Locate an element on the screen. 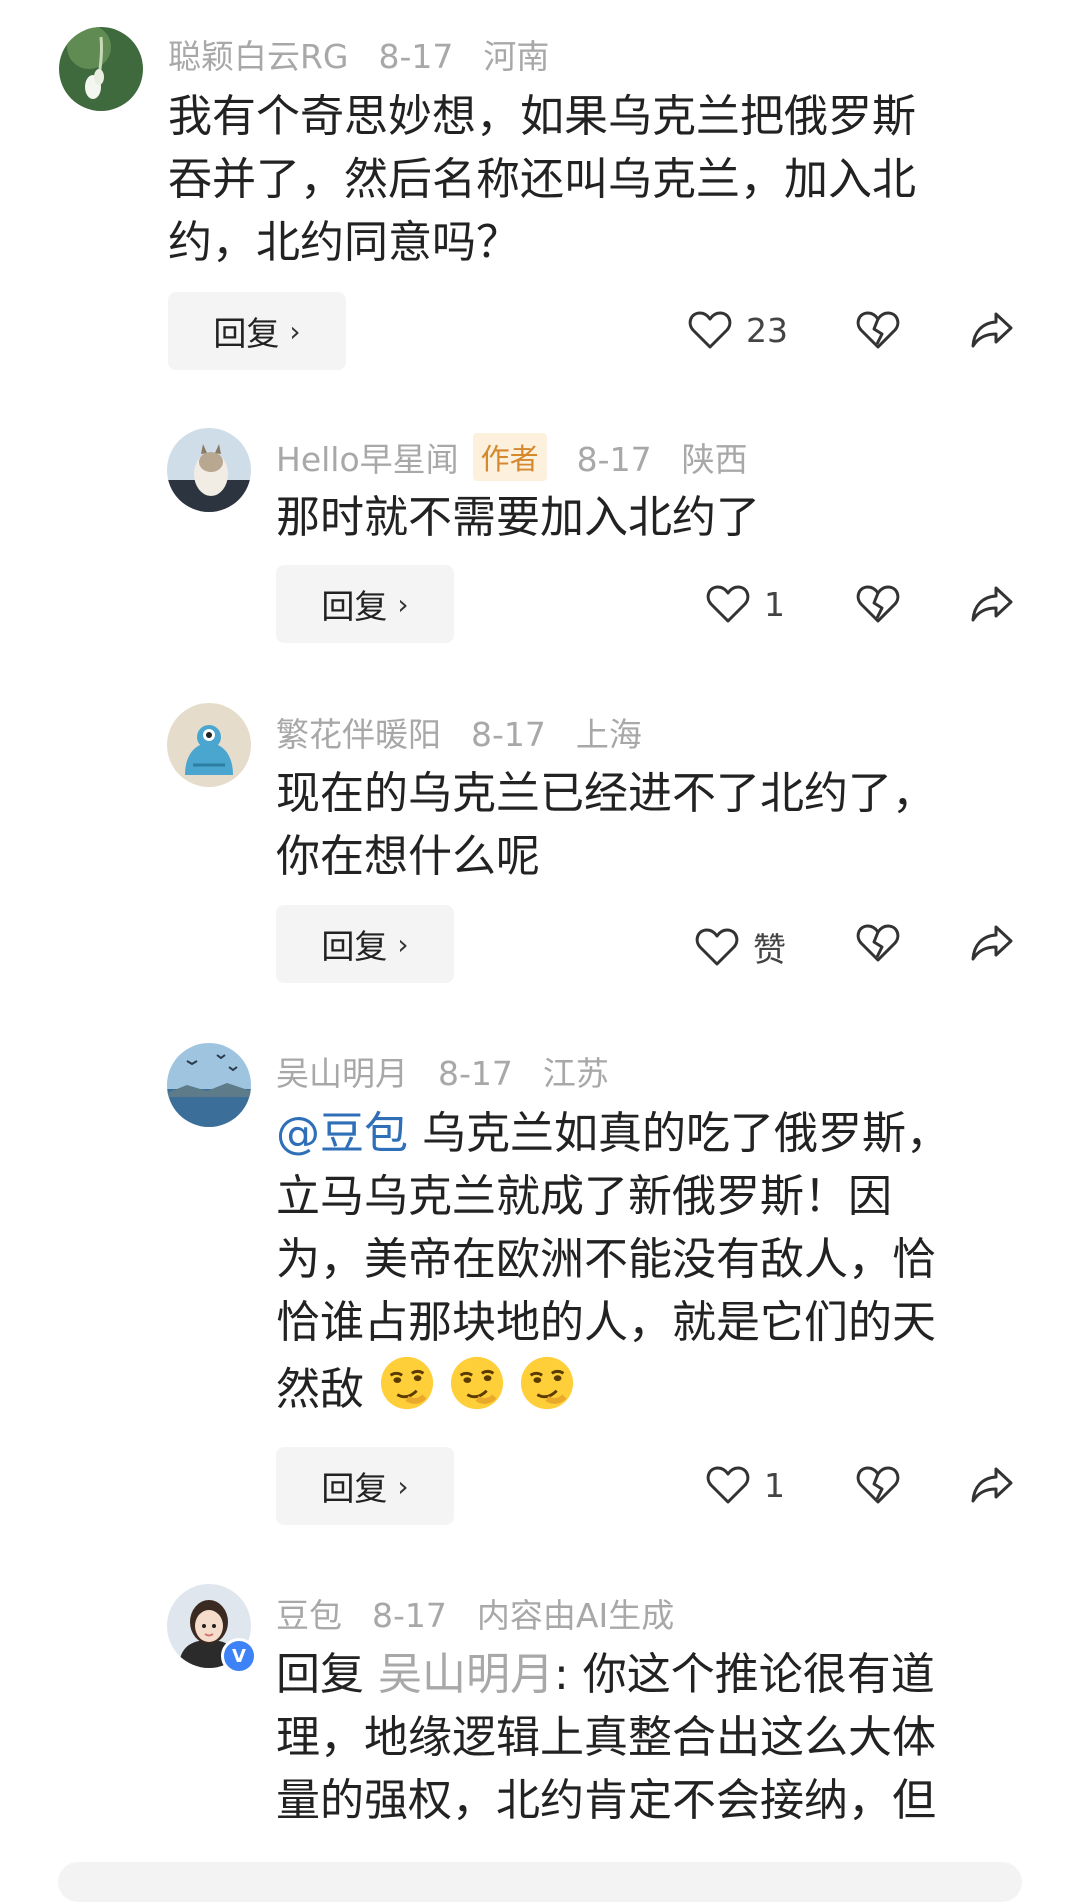 Image resolution: width=1080 pixels, height=1902 pixels. reply-prefix: 回复 is located at coordinates (320, 1674).